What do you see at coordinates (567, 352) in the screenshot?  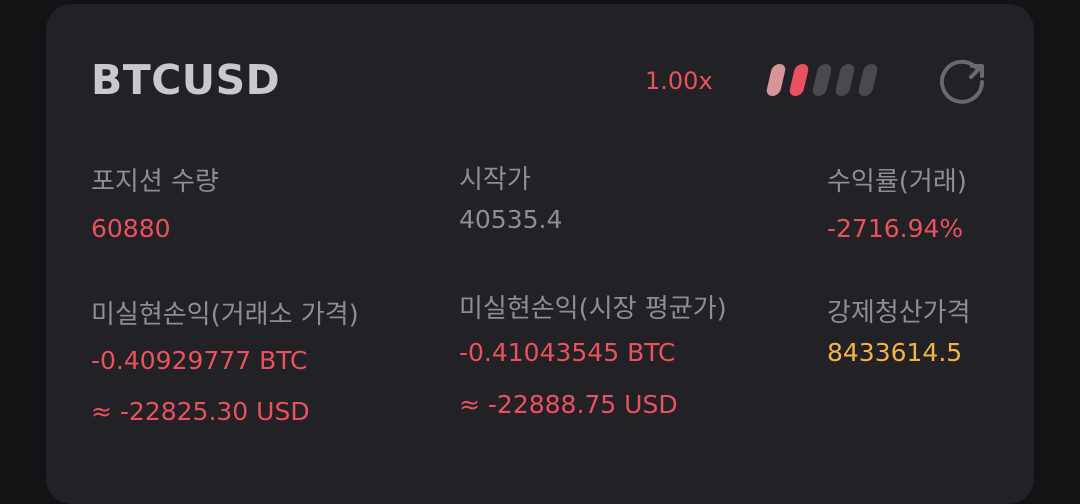 I see `unrealized-pnl-market-btc: -0.41043545 BTC` at bounding box center [567, 352].